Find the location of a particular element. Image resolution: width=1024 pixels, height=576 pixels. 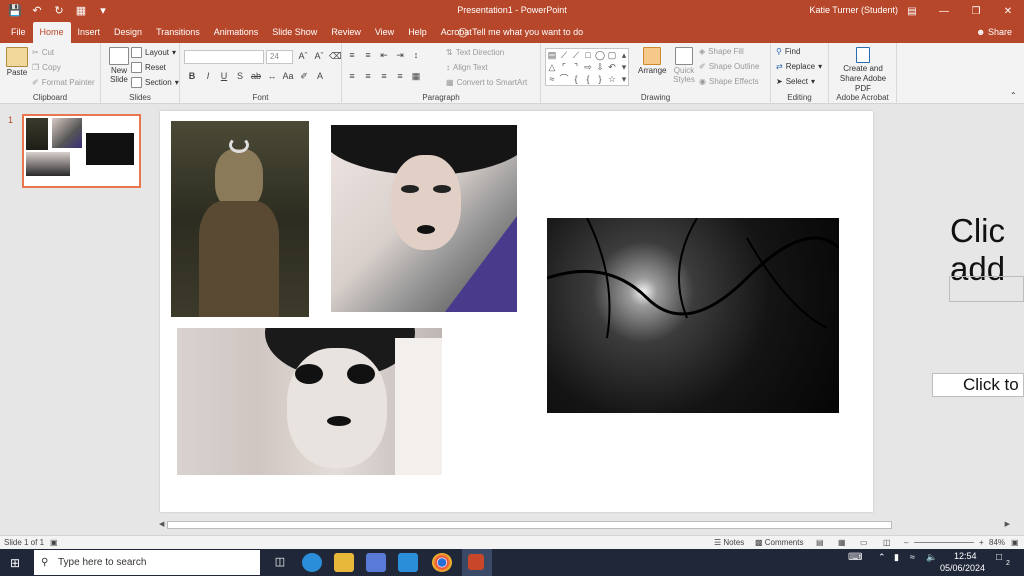

slideshow-view-icon: ◫ is located at coordinates (887, 542).